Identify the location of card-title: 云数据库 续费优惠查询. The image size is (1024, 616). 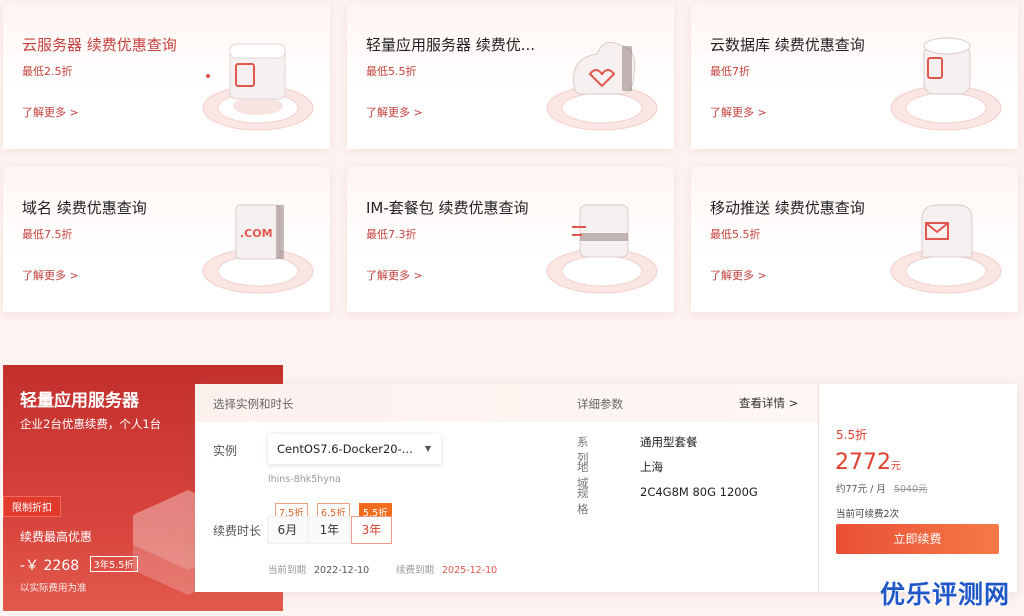
(787, 45).